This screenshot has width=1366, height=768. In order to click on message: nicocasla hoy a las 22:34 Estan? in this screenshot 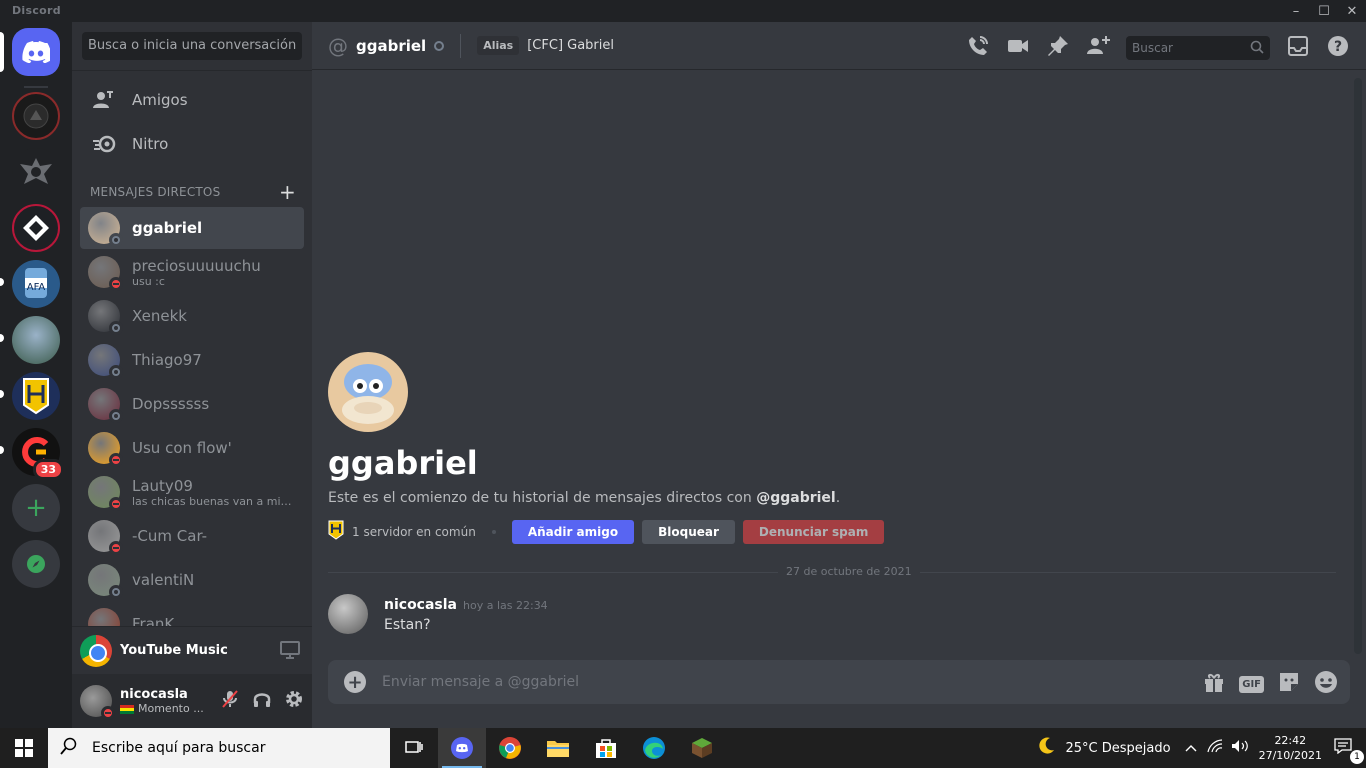, I will do `click(438, 614)`.